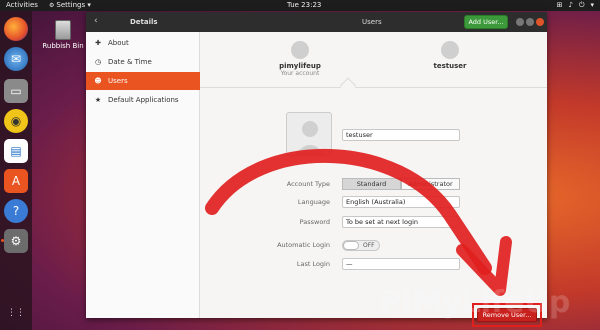  I want to click on user-avatar-large, so click(309, 134).